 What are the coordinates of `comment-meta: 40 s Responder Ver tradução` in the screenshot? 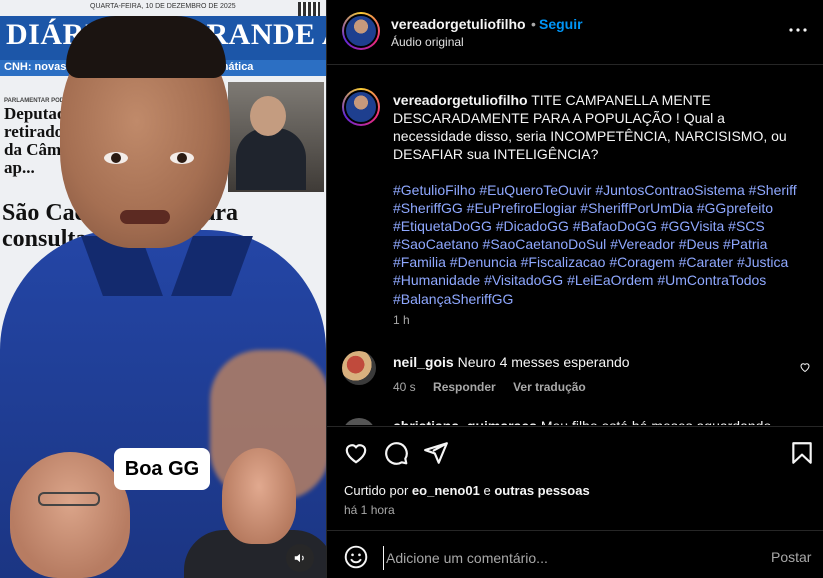 It's located at (496, 387).